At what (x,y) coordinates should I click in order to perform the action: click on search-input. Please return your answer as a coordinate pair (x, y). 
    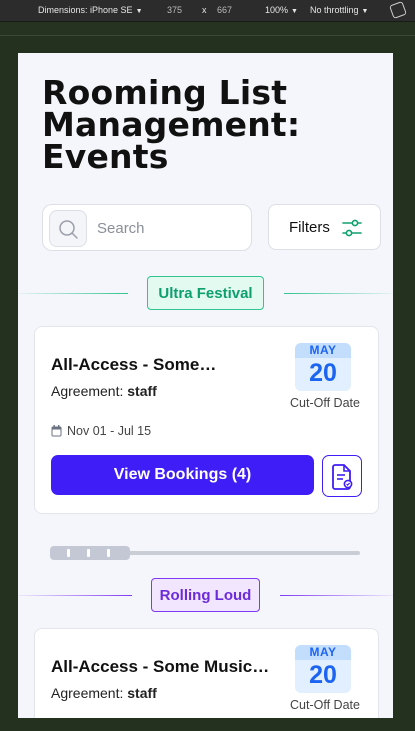
    Looking at the image, I should click on (167, 228).